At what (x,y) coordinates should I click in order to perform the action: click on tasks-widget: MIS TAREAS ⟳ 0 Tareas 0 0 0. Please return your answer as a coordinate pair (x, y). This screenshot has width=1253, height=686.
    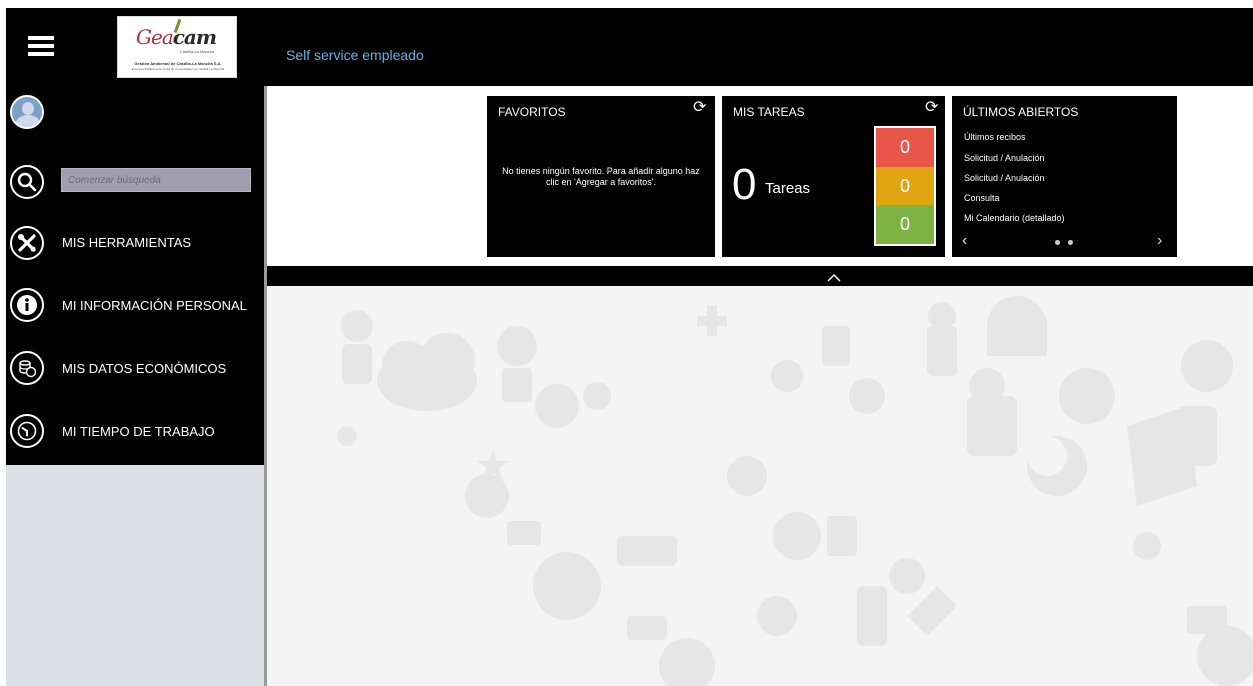
    Looking at the image, I should click on (833, 176).